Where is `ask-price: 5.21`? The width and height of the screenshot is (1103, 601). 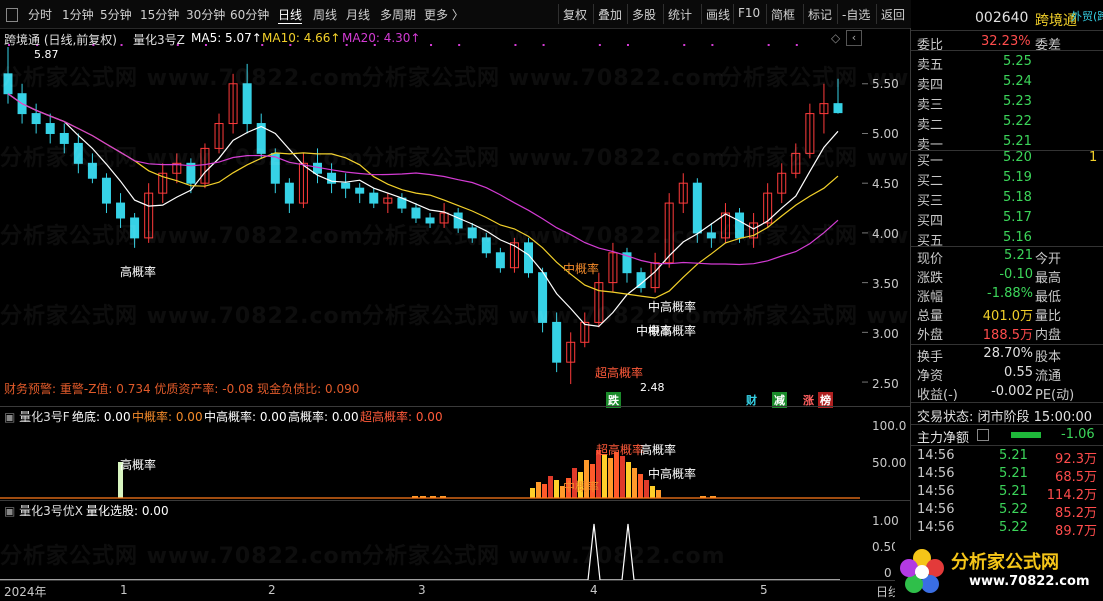
ask-price: 5.21 is located at coordinates (1017, 141).